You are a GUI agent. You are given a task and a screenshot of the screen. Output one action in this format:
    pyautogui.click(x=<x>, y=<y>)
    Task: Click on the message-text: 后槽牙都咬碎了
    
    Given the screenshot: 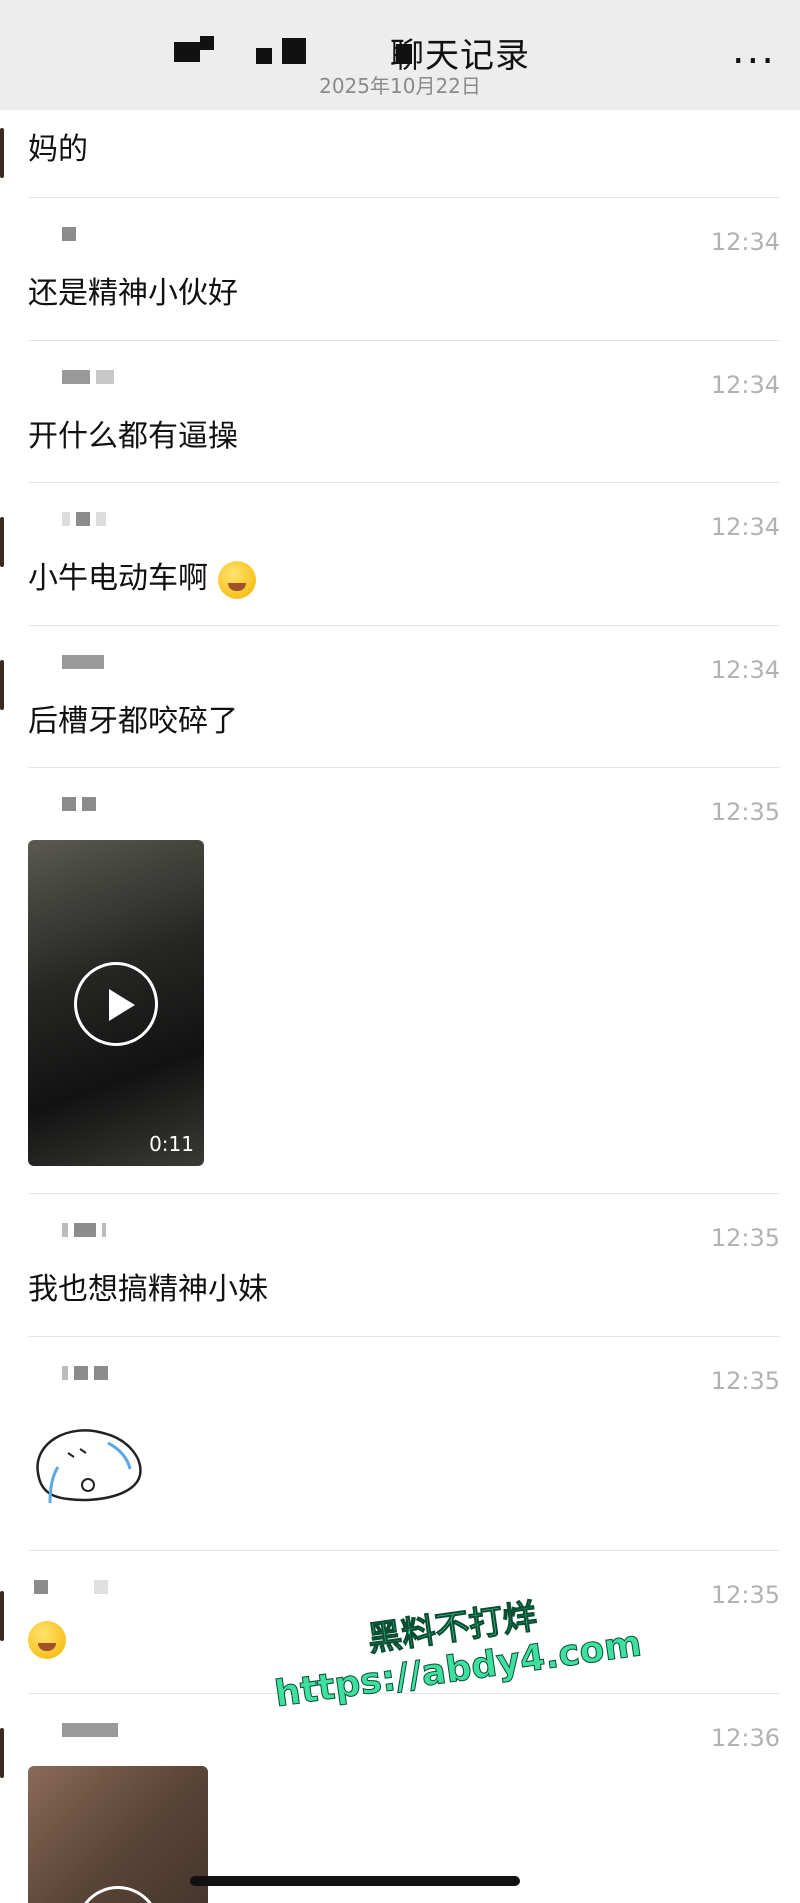 What is the action you would take?
    pyautogui.click(x=133, y=721)
    